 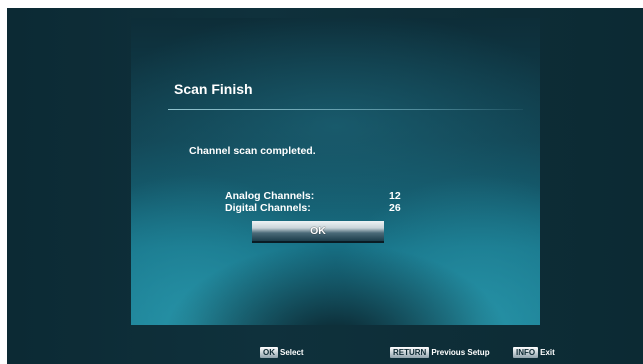 What do you see at coordinates (318, 232) in the screenshot?
I see `ok-button: OK` at bounding box center [318, 232].